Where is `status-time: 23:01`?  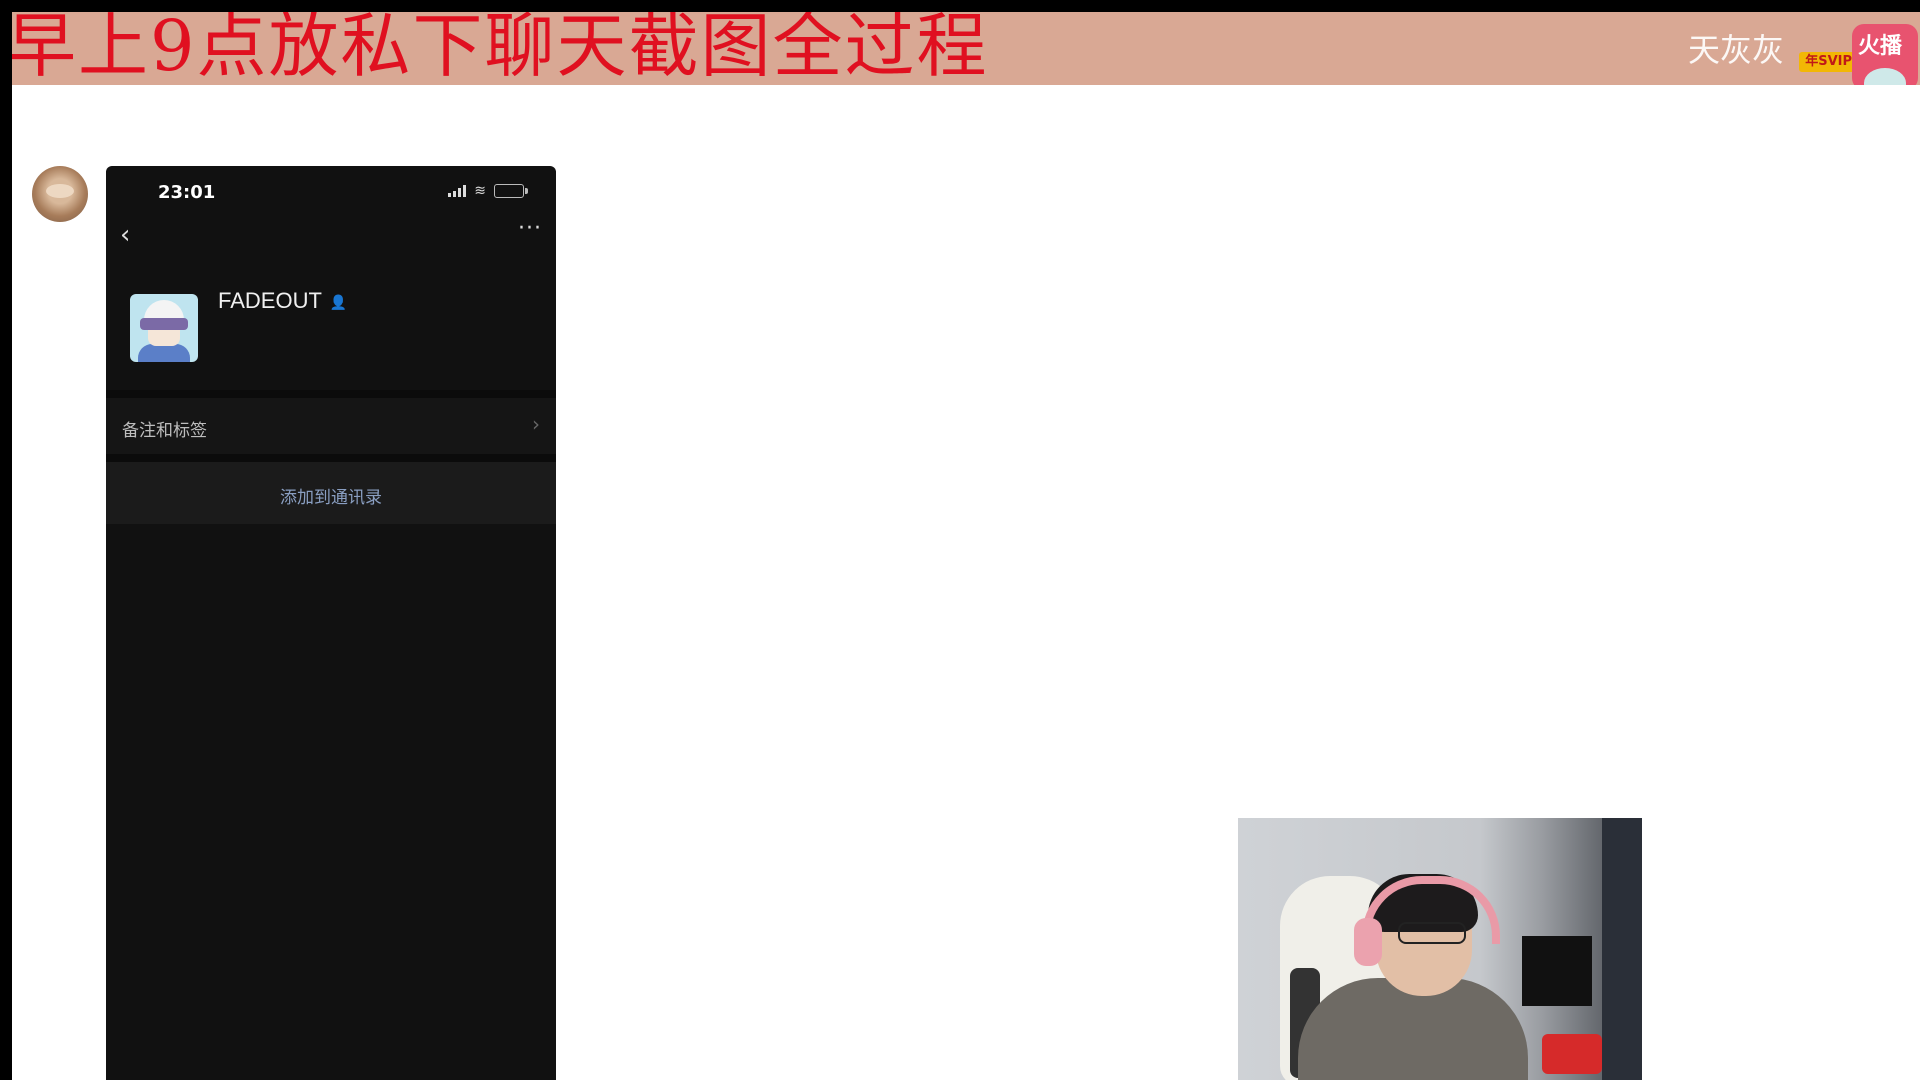 status-time: 23:01 is located at coordinates (187, 192).